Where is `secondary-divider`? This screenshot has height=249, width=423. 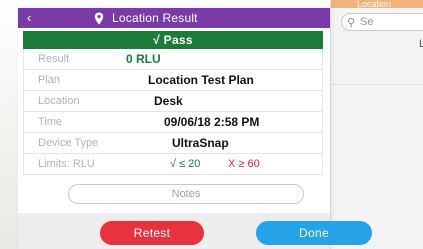 secondary-divider is located at coordinates (377, 84).